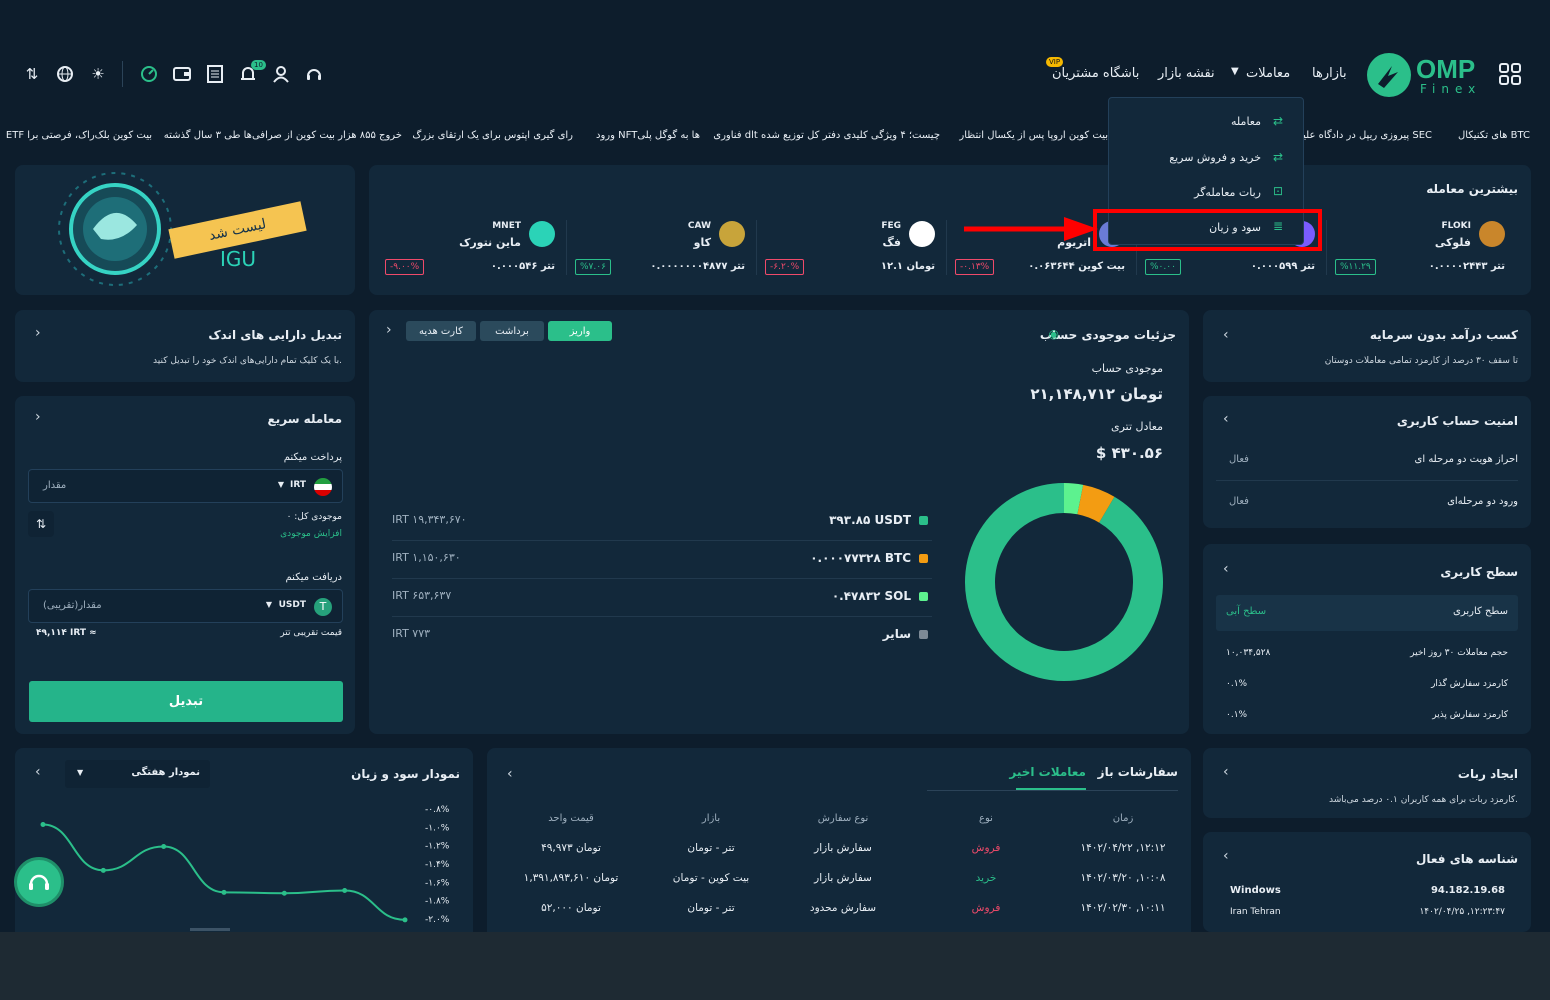  Describe the element at coordinates (65, 74) in the screenshot. I see `language-globe-icon` at that location.